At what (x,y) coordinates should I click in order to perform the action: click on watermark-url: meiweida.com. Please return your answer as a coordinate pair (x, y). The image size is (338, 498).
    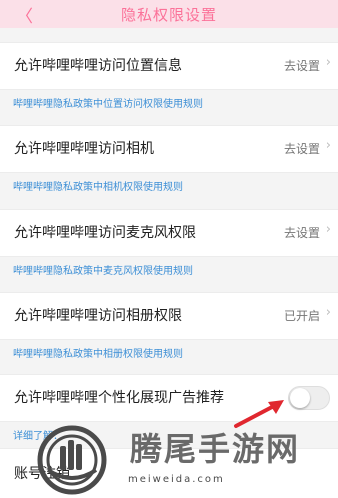
    Looking at the image, I should click on (176, 479).